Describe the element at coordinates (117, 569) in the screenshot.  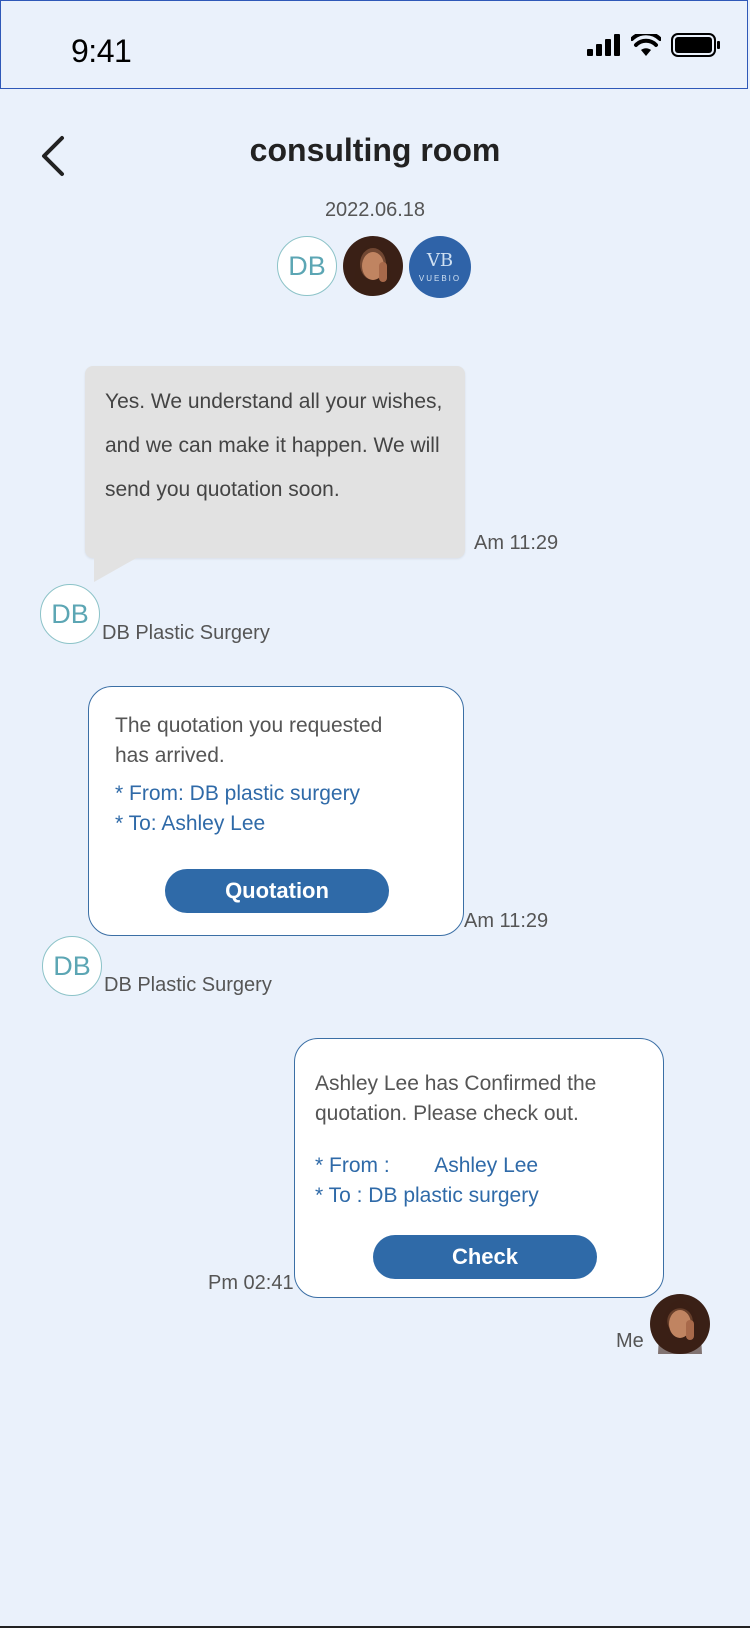
I see `bubble-tail` at that location.